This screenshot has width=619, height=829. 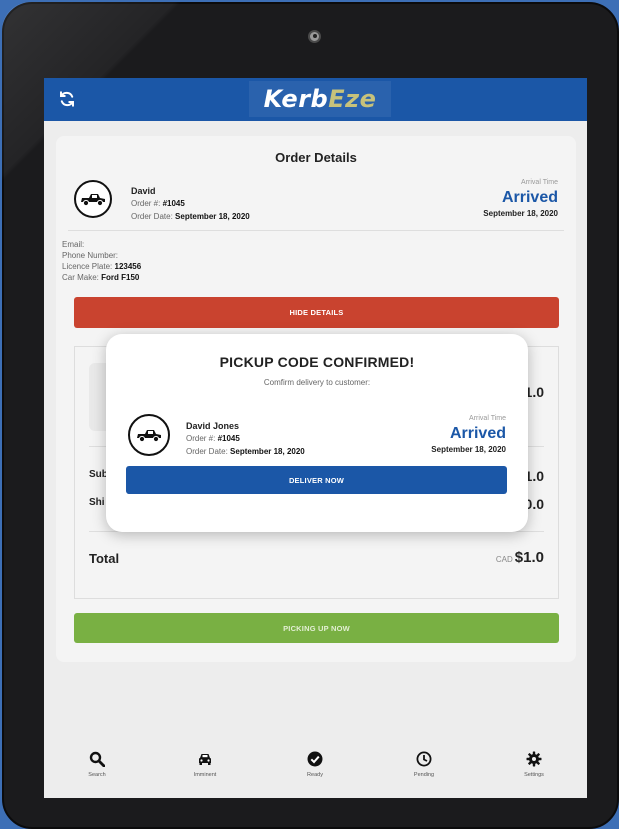 I want to click on modal-arrival-status: Arrived, so click(x=477, y=433).